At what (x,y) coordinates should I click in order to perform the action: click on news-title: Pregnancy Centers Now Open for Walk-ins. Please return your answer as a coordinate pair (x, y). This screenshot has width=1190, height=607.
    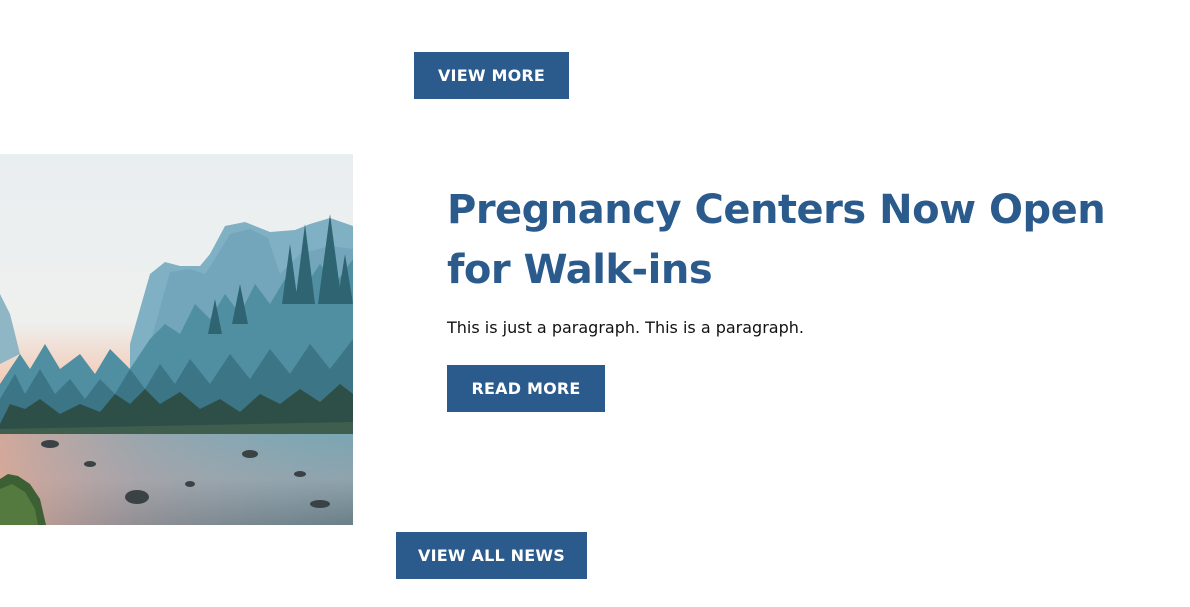
    Looking at the image, I should click on (807, 240).